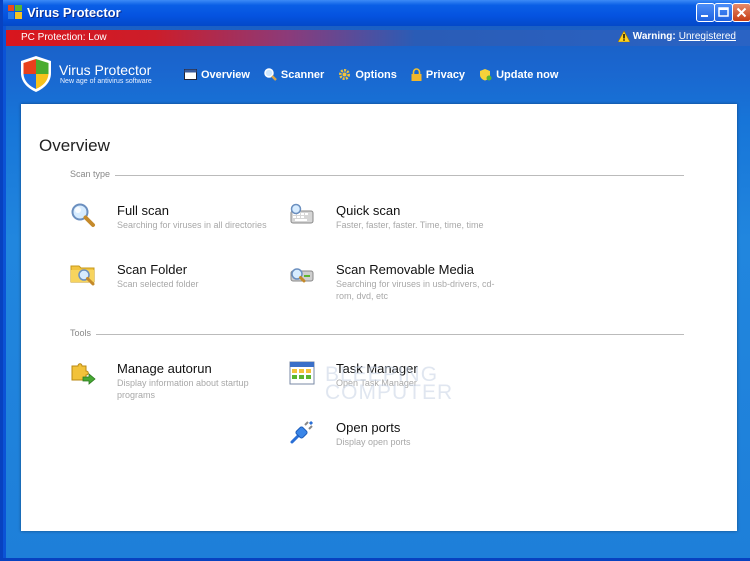 The width and height of the screenshot is (750, 561). What do you see at coordinates (158, 284) in the screenshot?
I see `scan-folder-desc: Scan selected folder` at bounding box center [158, 284].